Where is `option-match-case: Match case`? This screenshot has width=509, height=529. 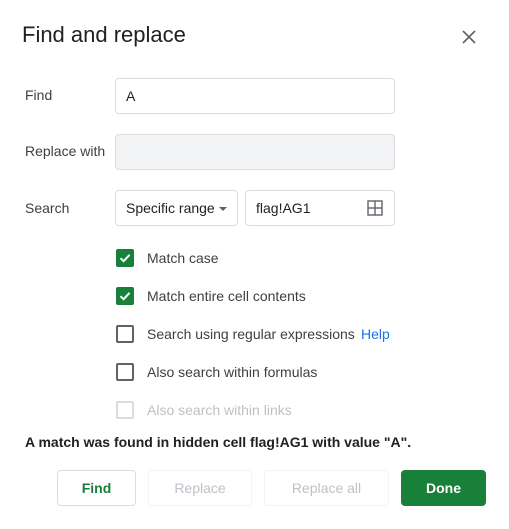 option-match-case: Match case is located at coordinates (266, 259).